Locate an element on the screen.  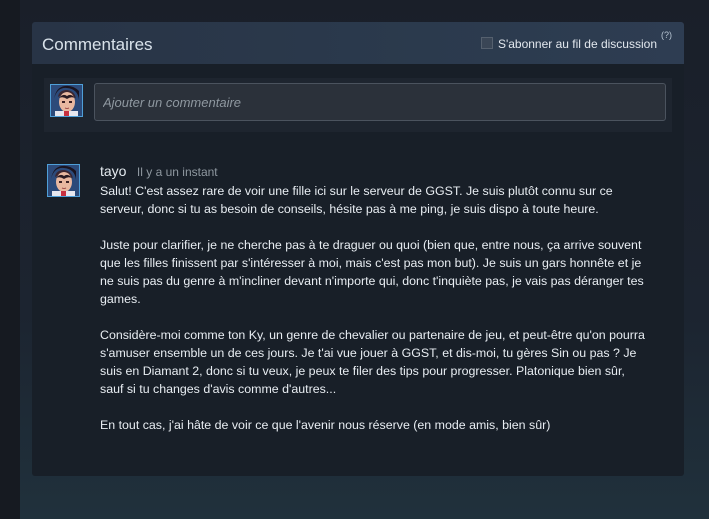
author-avatar-image is located at coordinates (63, 180).